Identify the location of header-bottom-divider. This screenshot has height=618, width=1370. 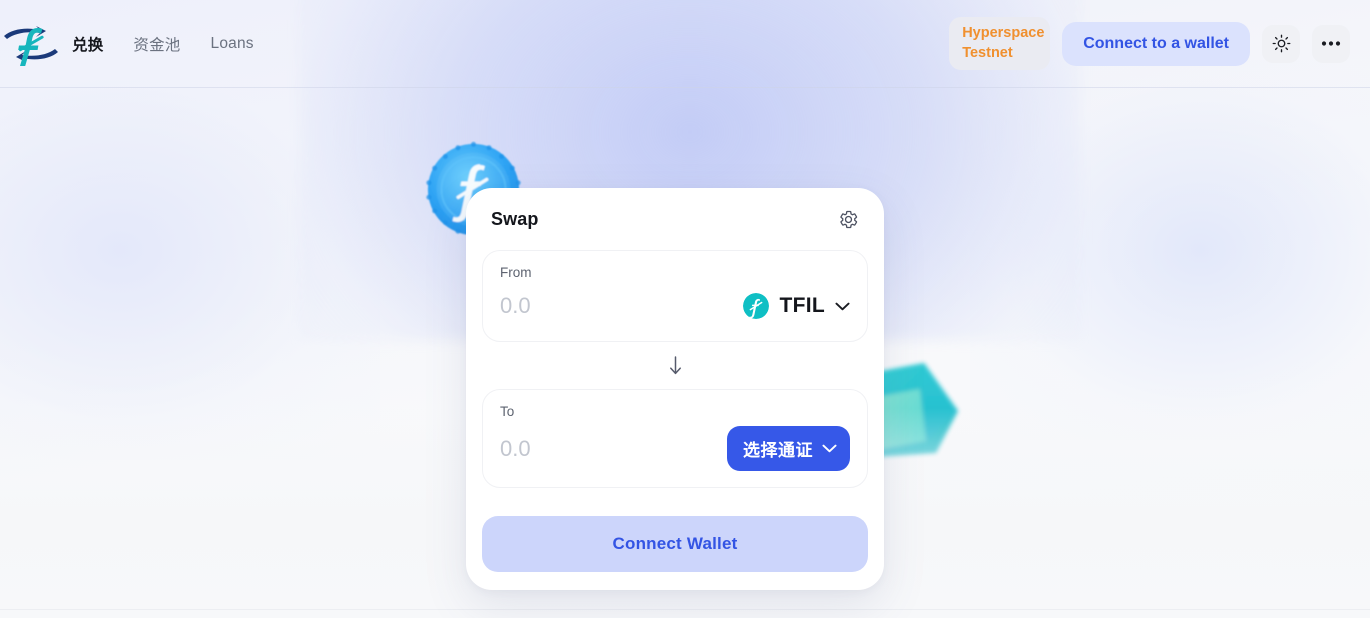
(685, 87).